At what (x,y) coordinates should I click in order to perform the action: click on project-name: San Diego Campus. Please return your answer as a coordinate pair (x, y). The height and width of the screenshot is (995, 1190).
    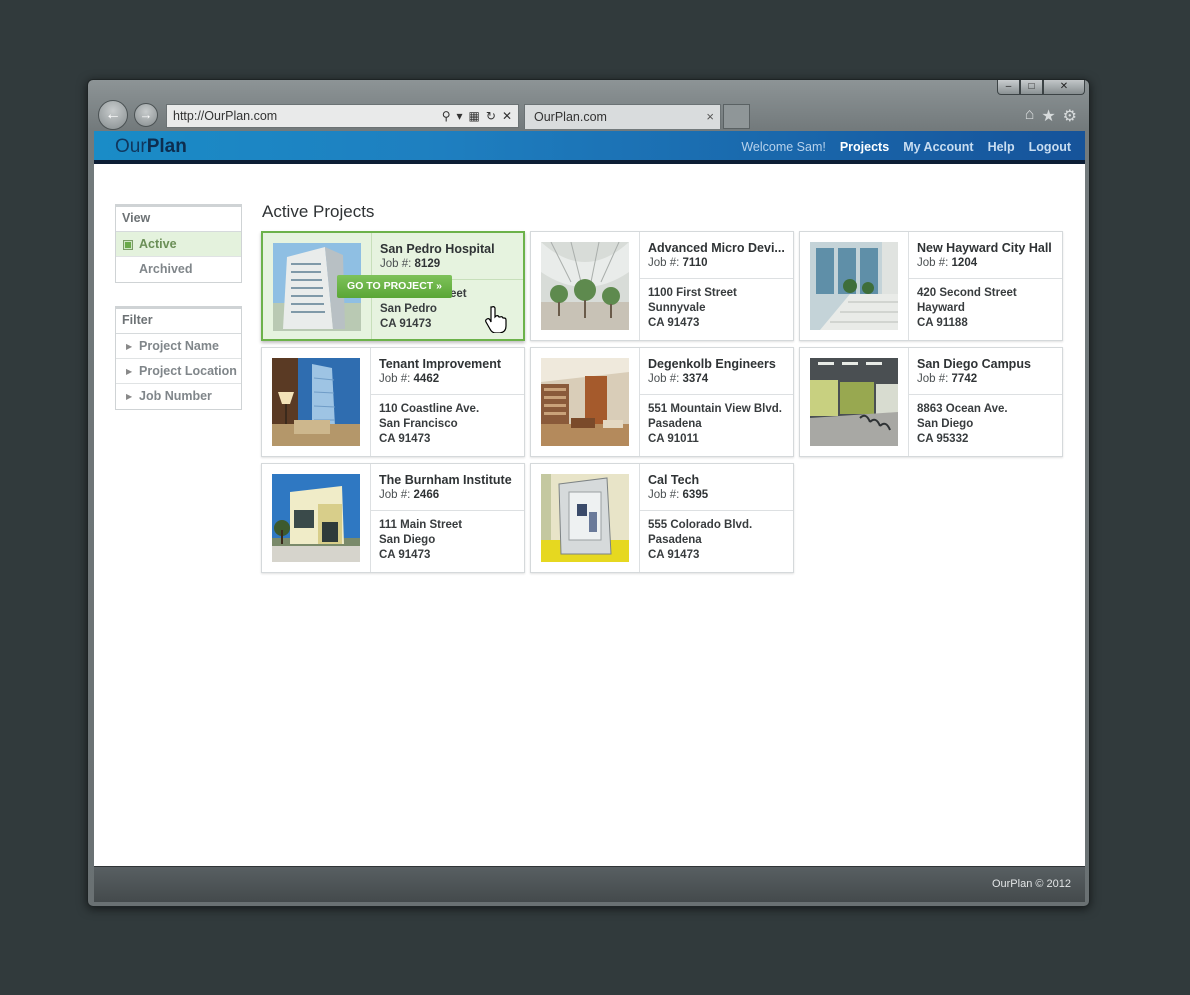
    Looking at the image, I should click on (974, 364).